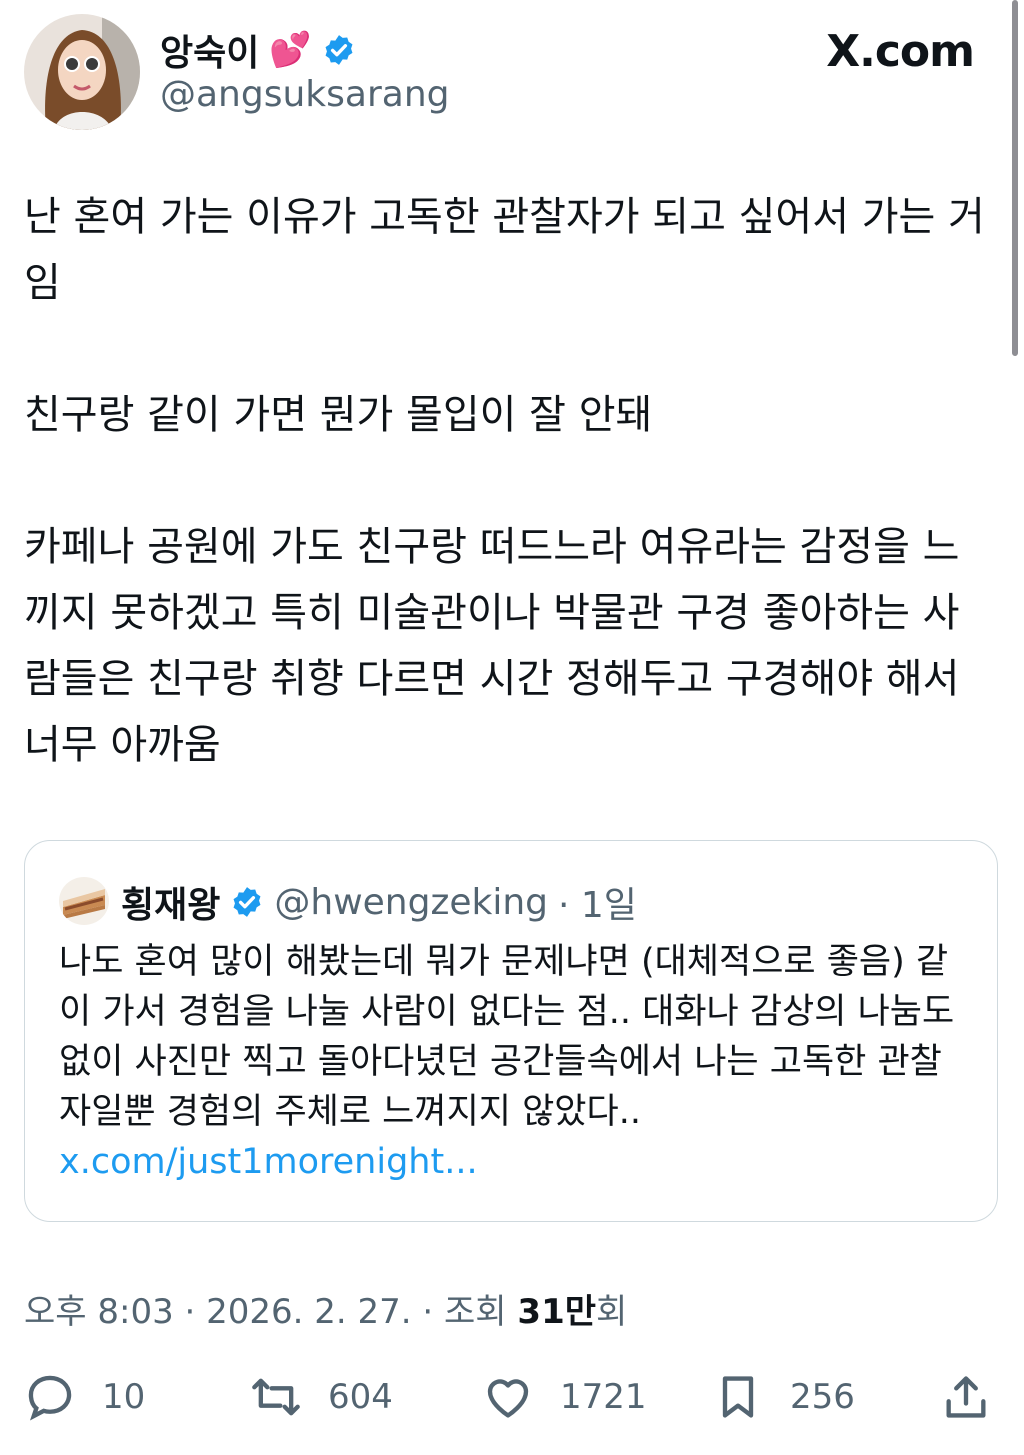  Describe the element at coordinates (321, 1397) in the screenshot. I see `repost-button: 604` at that location.